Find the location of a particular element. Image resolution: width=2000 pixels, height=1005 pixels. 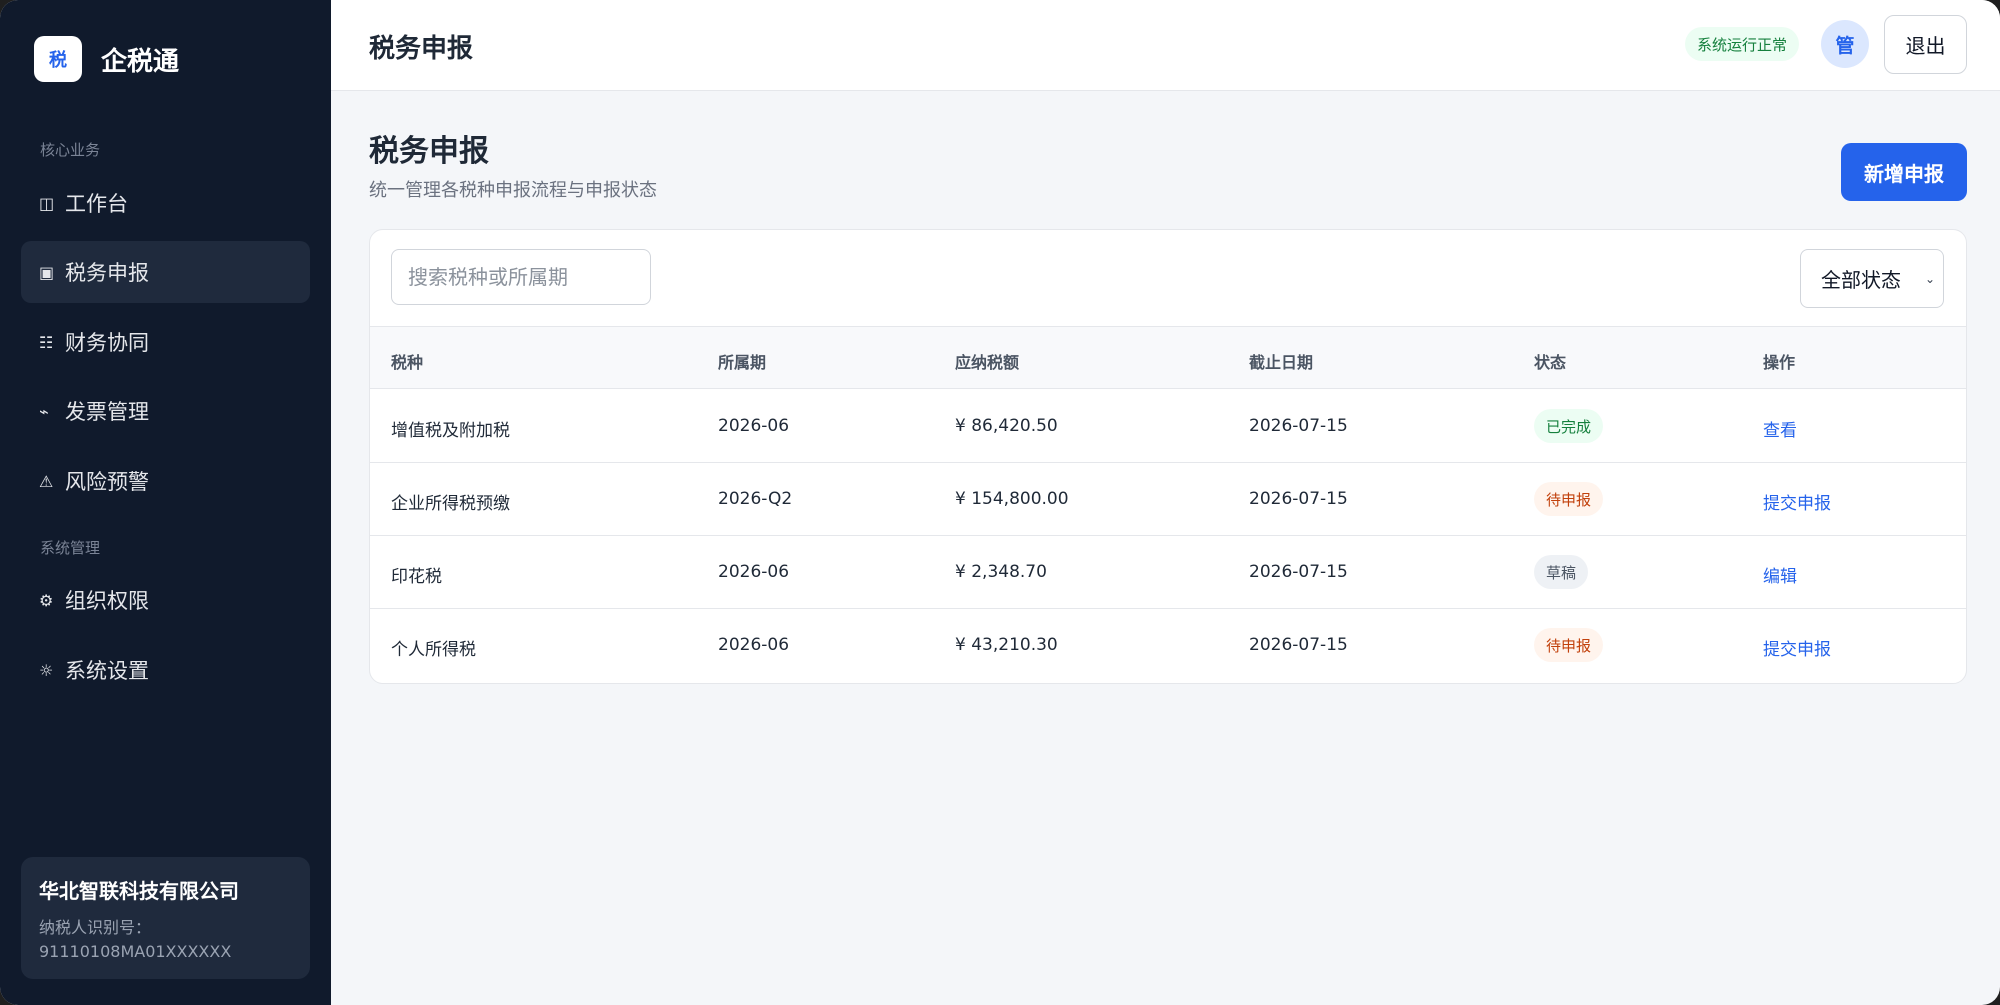

cell-type: 个人所得税 is located at coordinates (433, 650).